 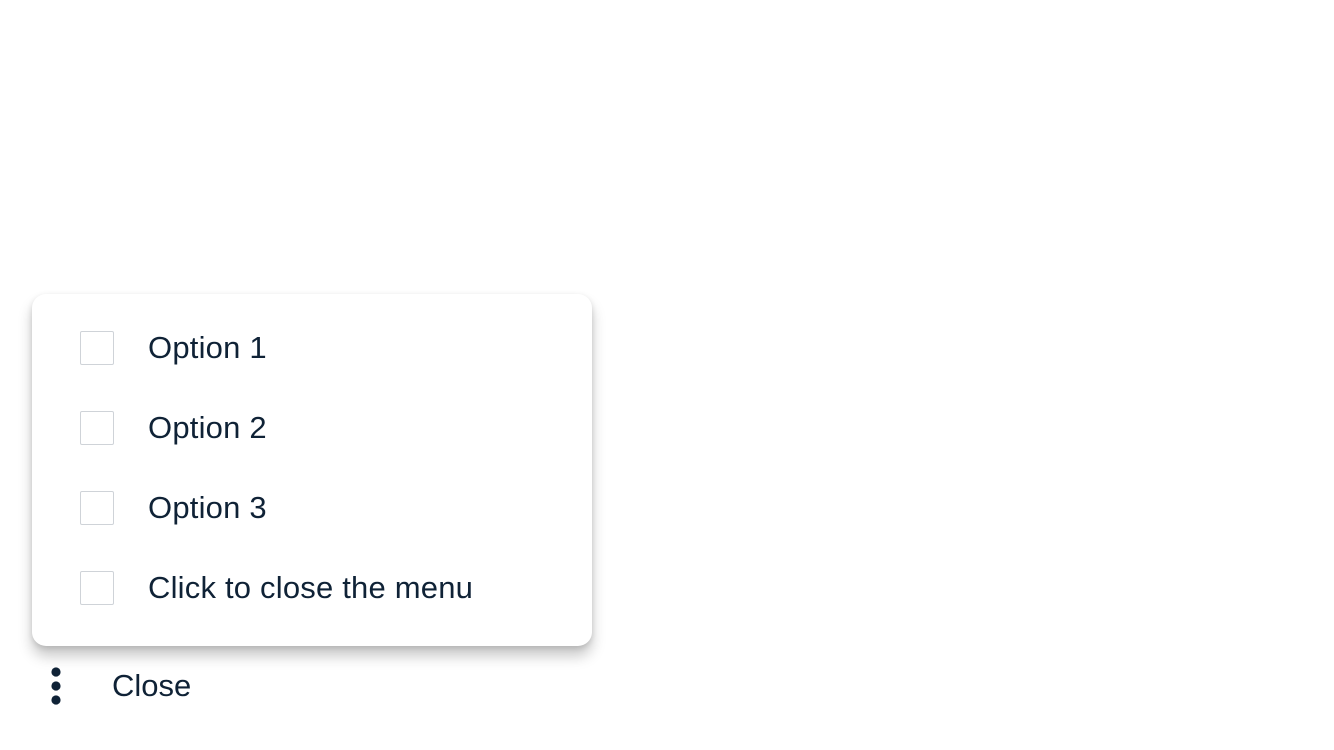 I want to click on menu-toggle-button: Close, so click(x=111, y=686).